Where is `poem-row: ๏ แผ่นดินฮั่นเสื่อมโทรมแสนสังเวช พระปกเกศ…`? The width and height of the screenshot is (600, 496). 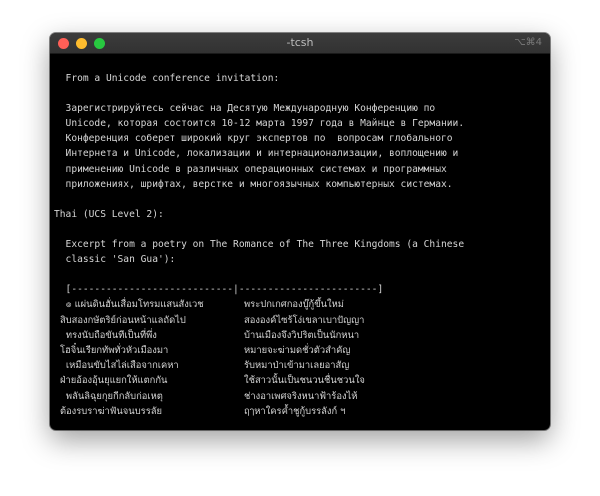 poem-row: ๏ แผ่นดินฮั่นเสื่อมโทรมแสนสังเวช พระปกเกศ… is located at coordinates (300, 304).